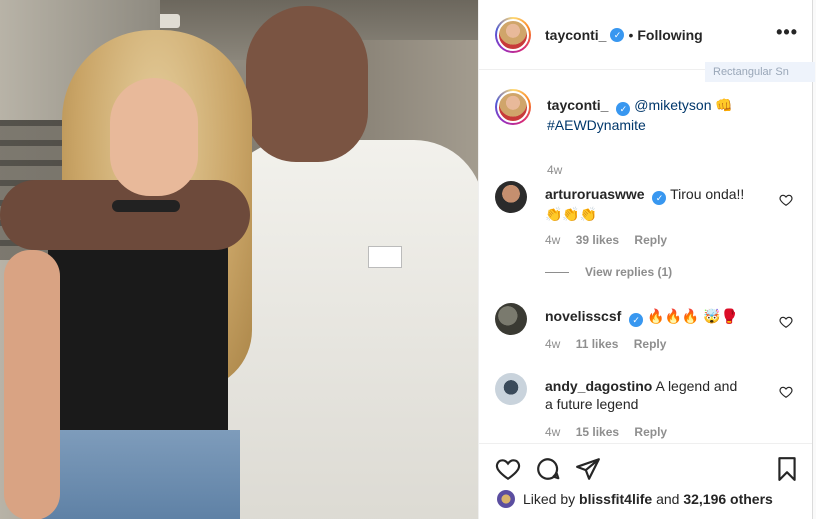 This screenshot has height=519, width=816. I want to click on photo-woman-jeans, so click(140, 474).